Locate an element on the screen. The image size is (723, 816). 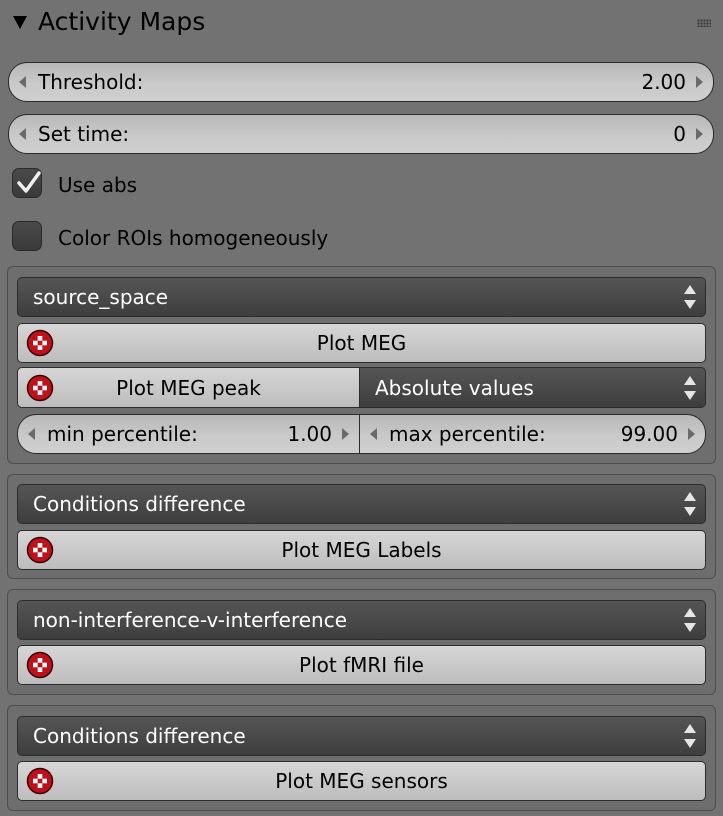
fmri-contrast-dropdown-value: non-interference-v-interference is located at coordinates (190, 620).